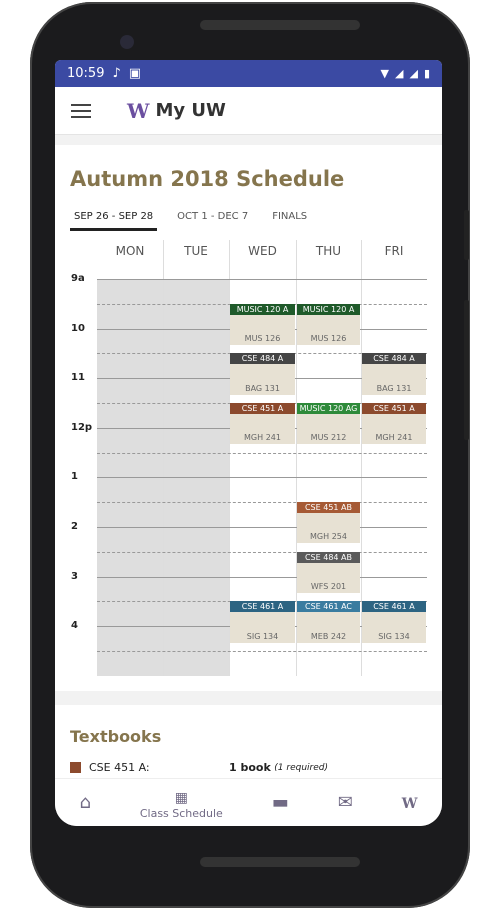  I want to click on hour-label: 12p, so click(82, 427).